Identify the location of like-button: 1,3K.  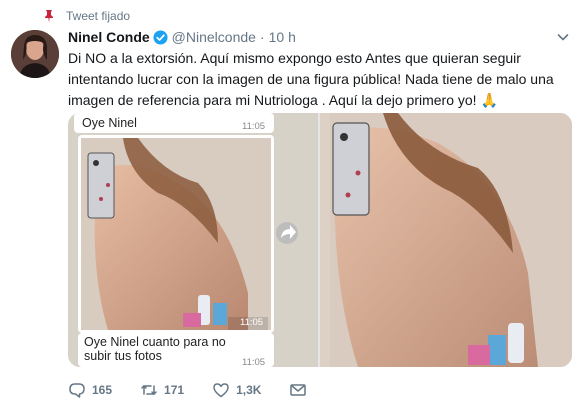
(236, 390).